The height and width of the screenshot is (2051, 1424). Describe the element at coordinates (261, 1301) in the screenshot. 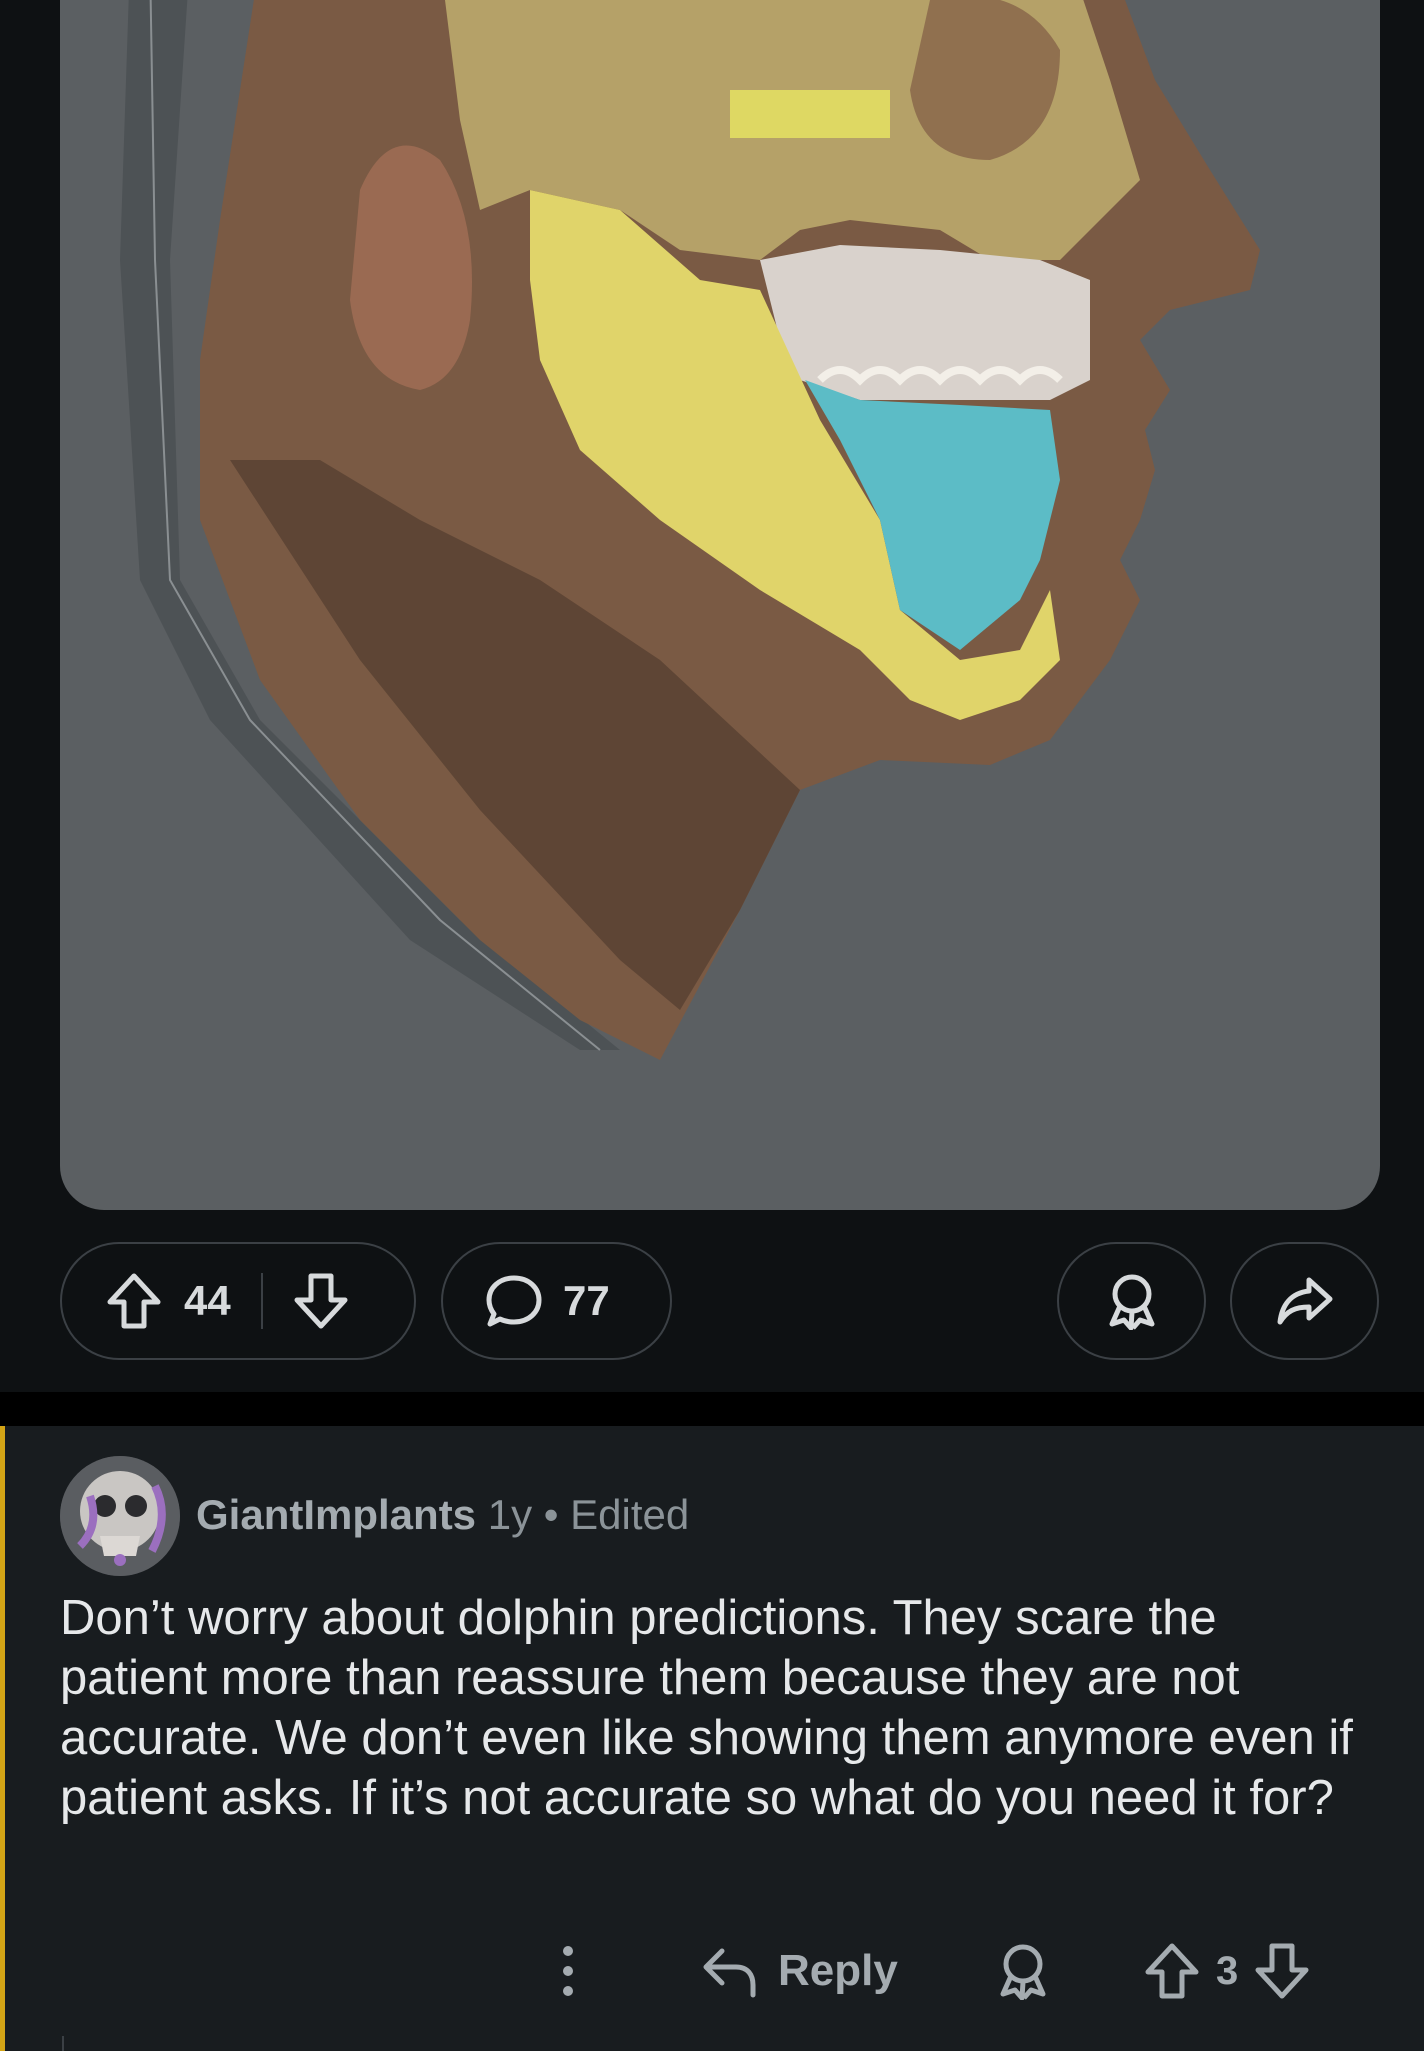

I see `vote-divider` at that location.